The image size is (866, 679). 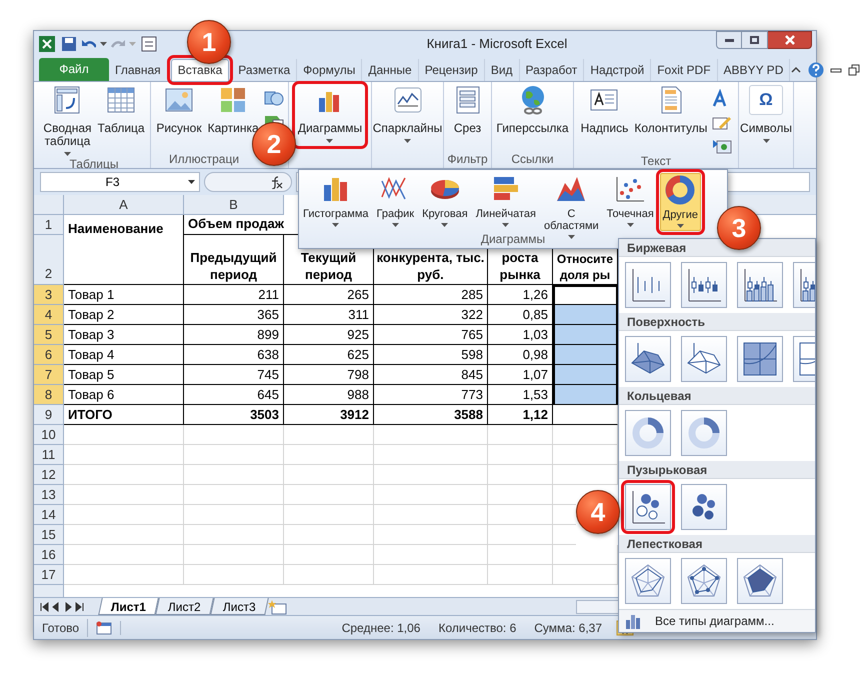 What do you see at coordinates (445, 202) in the screenshot?
I see `chart-type-button: Круговая` at bounding box center [445, 202].